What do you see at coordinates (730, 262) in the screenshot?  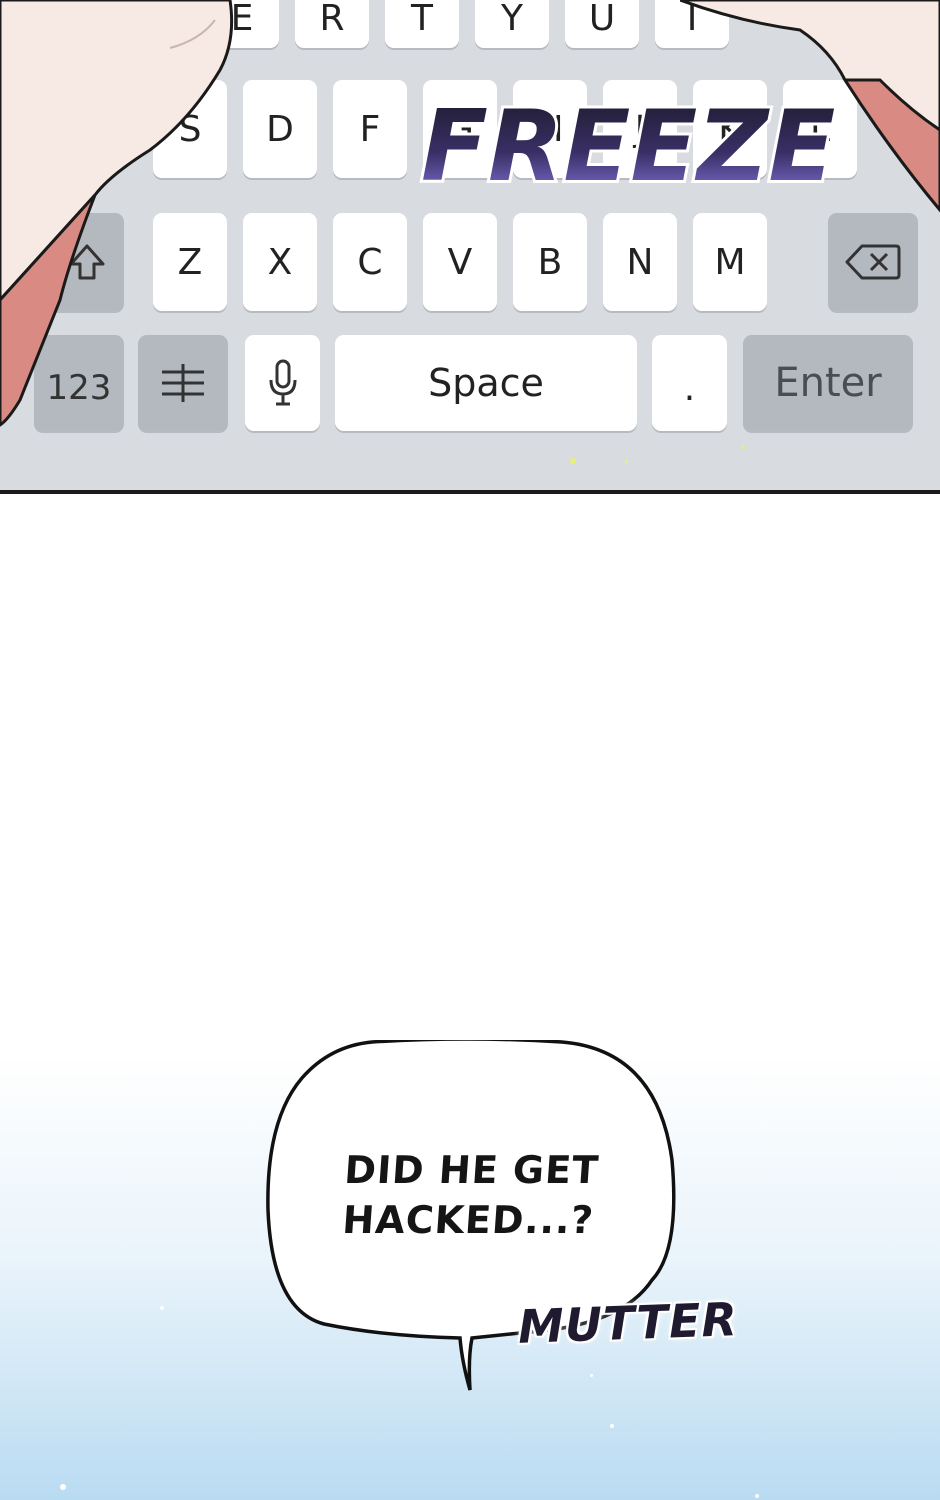 I see `key-label: M` at bounding box center [730, 262].